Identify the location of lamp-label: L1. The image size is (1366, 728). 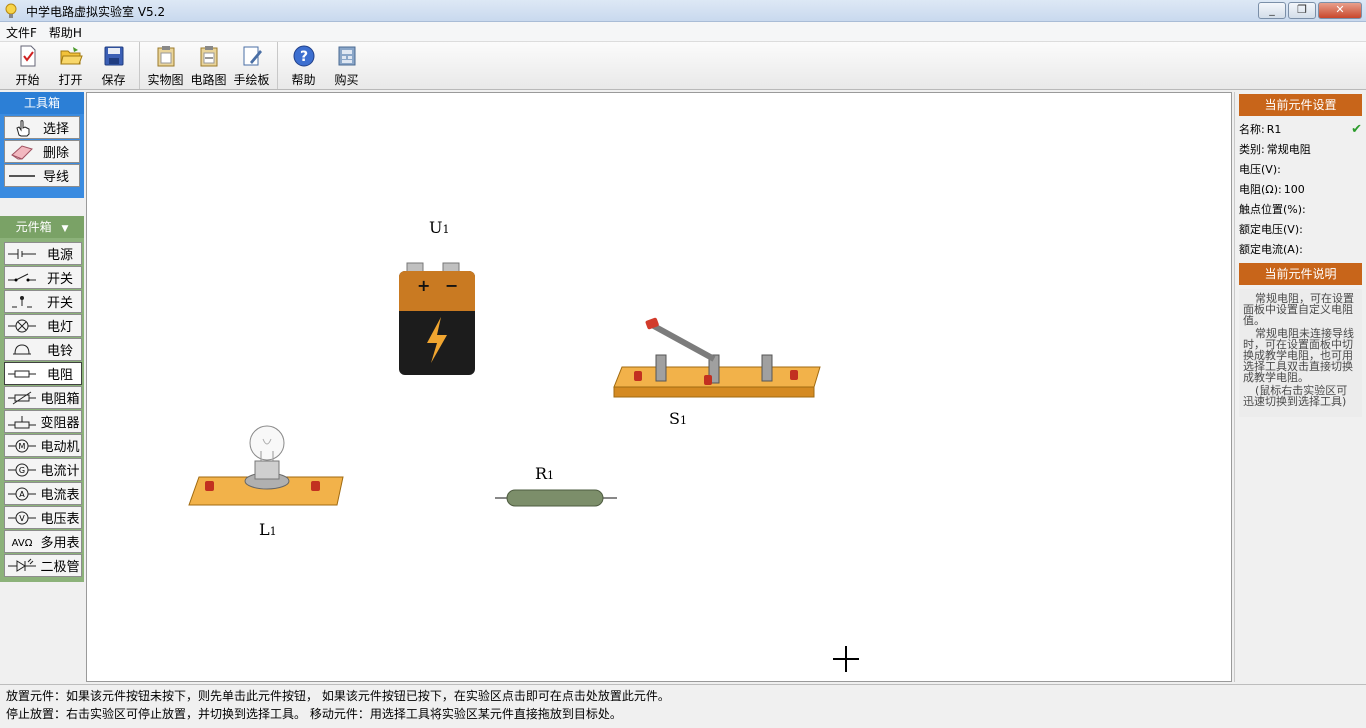
(268, 529).